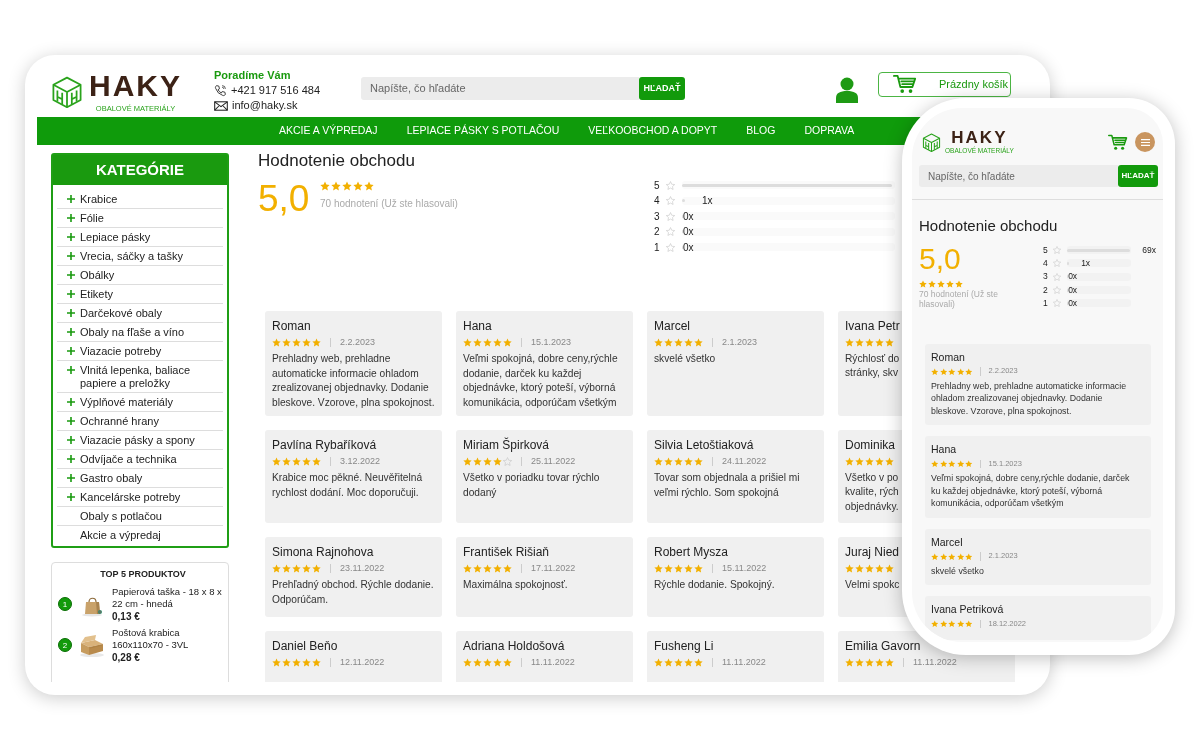  What do you see at coordinates (99, 199) in the screenshot?
I see `category-link: Krabice` at bounding box center [99, 199].